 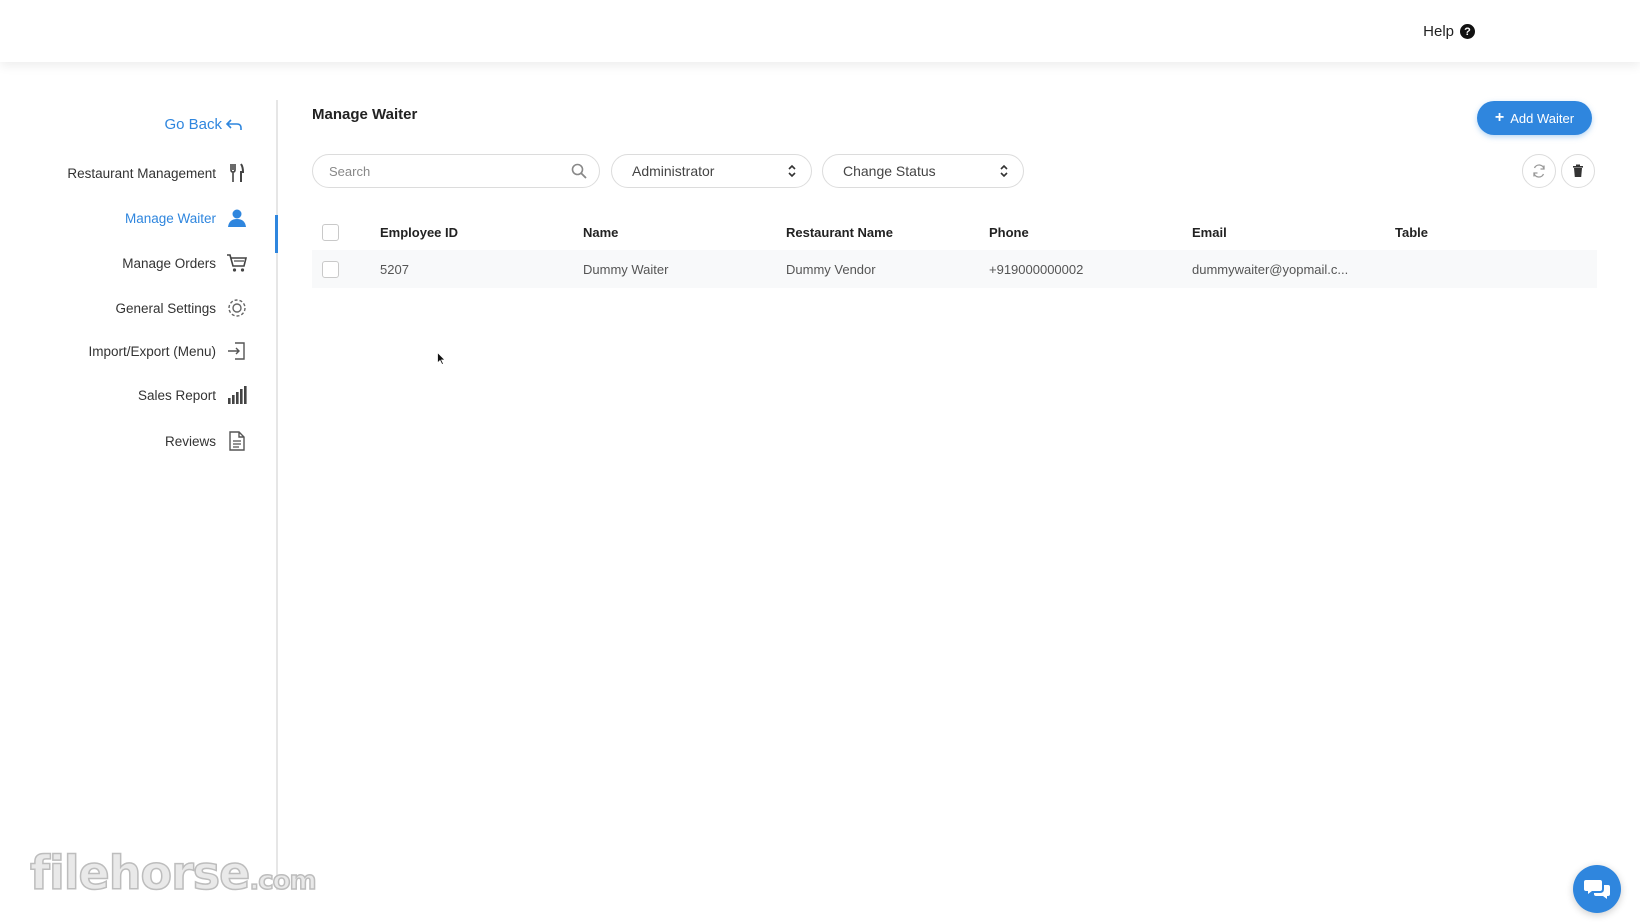 I want to click on add-waiter-button: + Add Waiter, so click(x=1534, y=118).